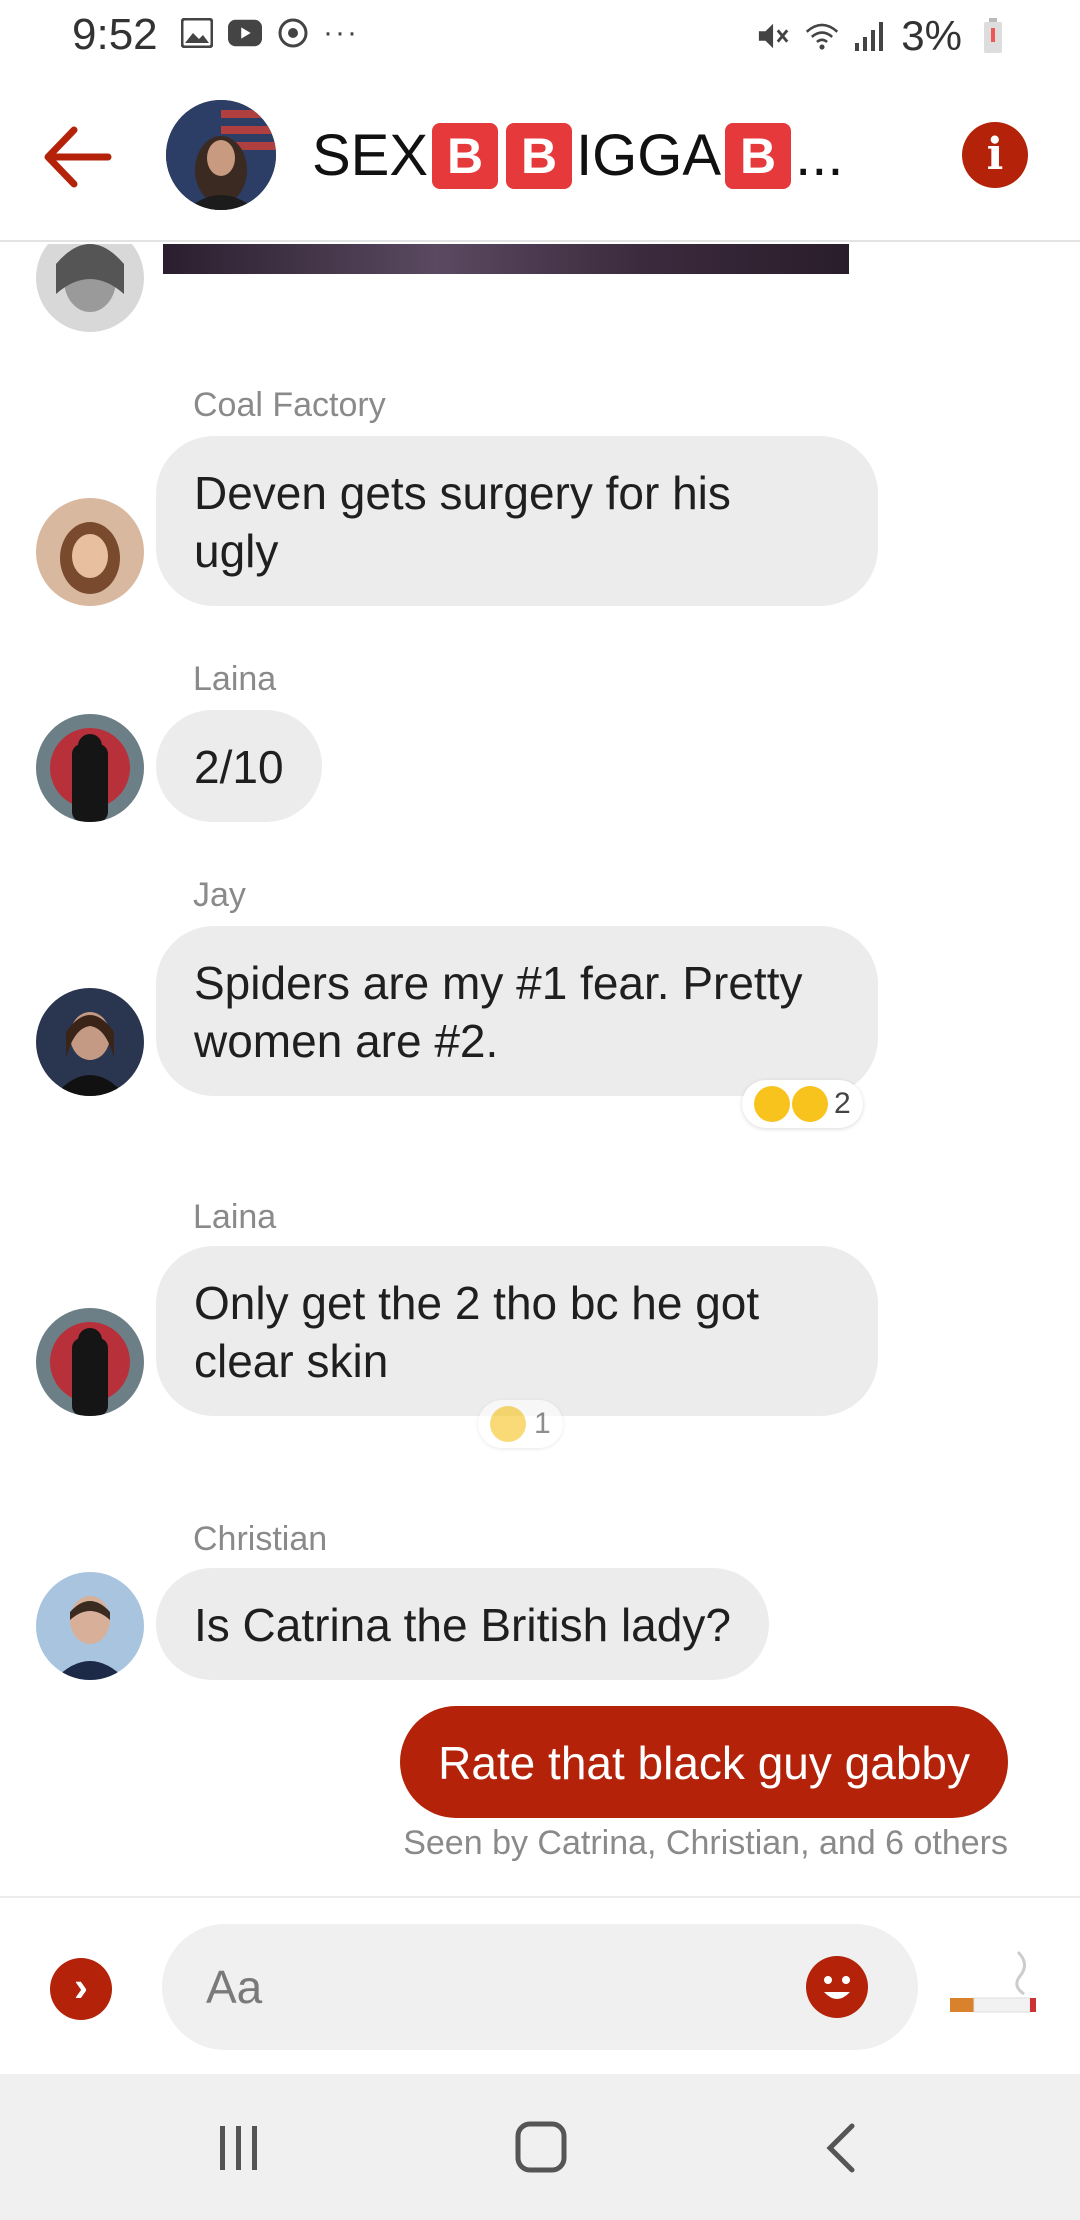 The height and width of the screenshot is (2220, 1080). I want to click on more-icon: ···, so click(341, 32).